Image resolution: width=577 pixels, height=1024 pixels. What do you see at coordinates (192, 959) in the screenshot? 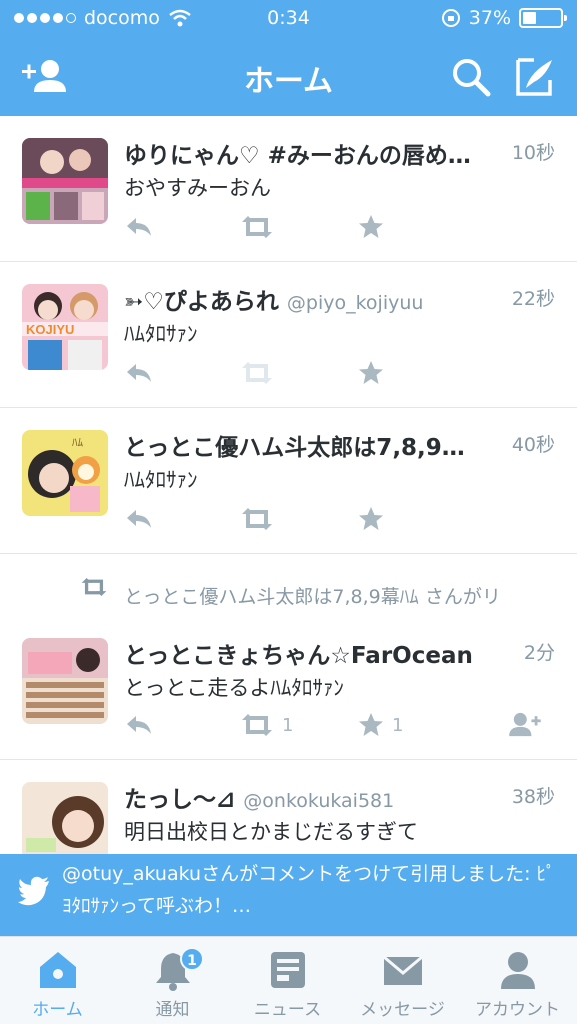
I see `notification-badge: 1` at bounding box center [192, 959].